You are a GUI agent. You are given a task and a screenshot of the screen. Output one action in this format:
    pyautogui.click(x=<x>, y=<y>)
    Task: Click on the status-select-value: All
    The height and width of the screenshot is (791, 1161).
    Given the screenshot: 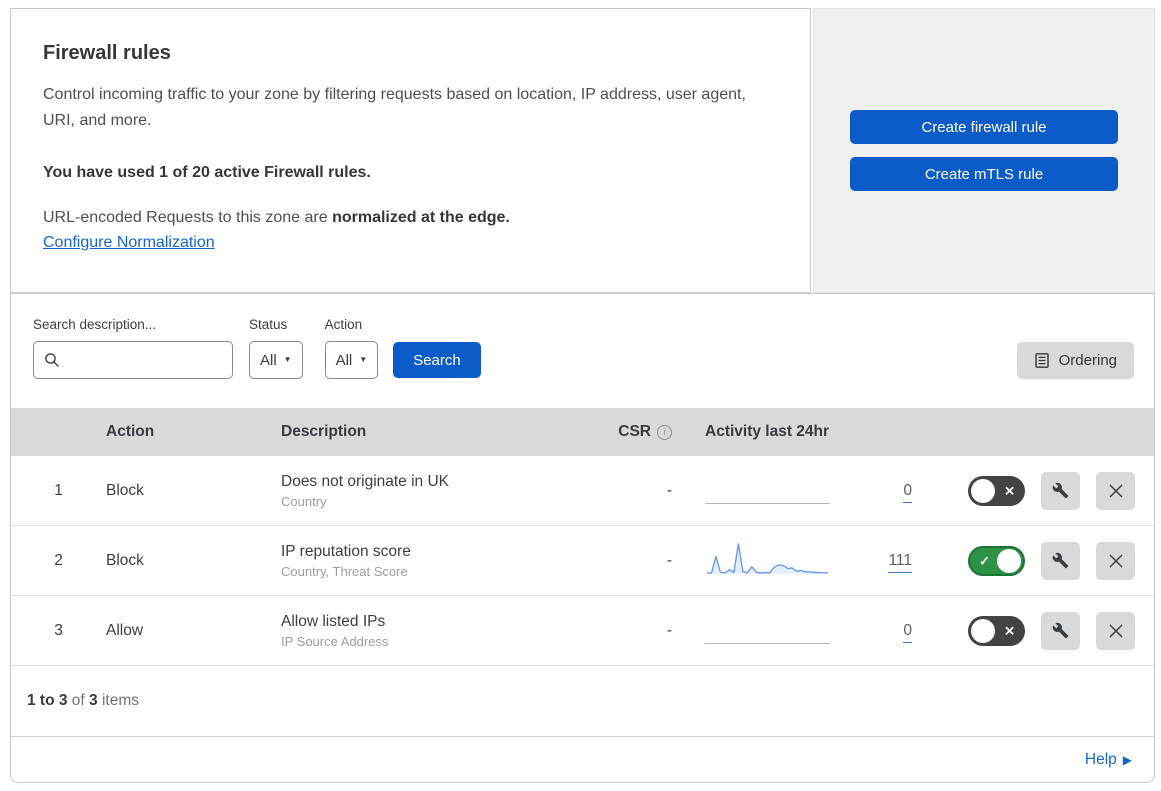 What is the action you would take?
    pyautogui.click(x=268, y=360)
    